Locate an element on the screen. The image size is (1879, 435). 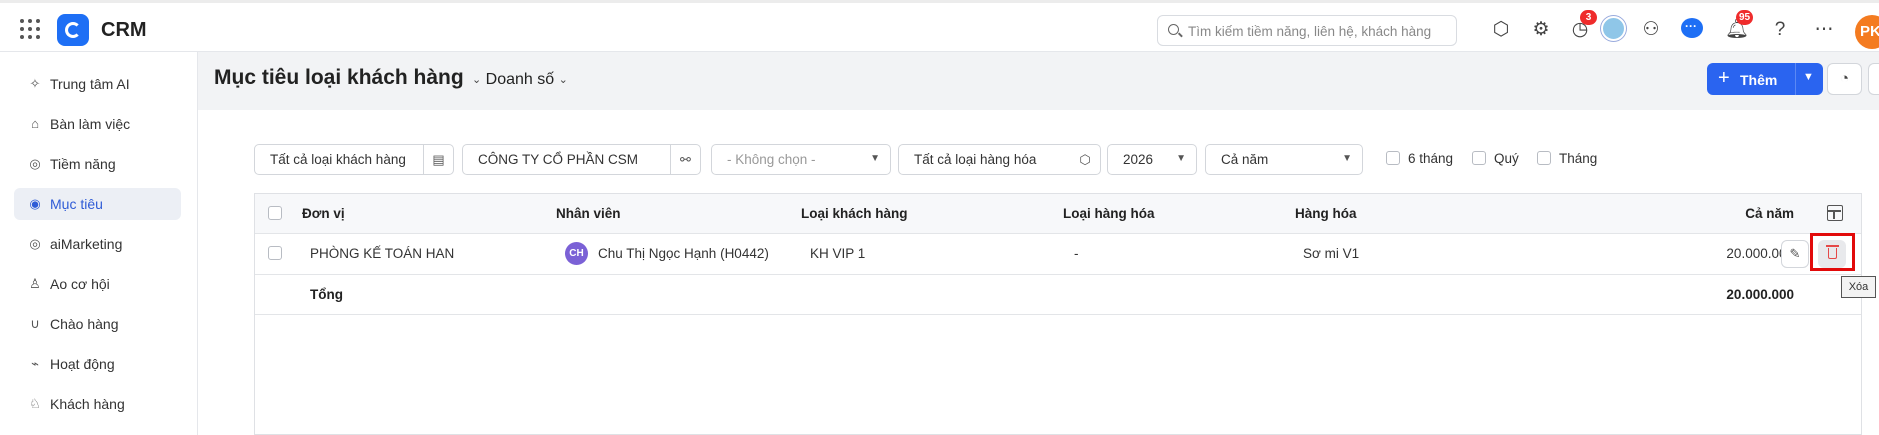
more-actions-button is located at coordinates (1873, 79).